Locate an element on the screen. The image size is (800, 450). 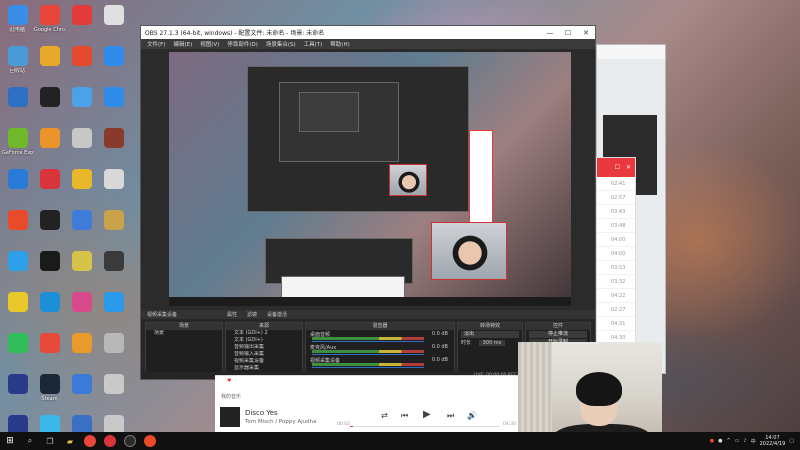
playlist-row: 03:53 is located at coordinates (616, 268).